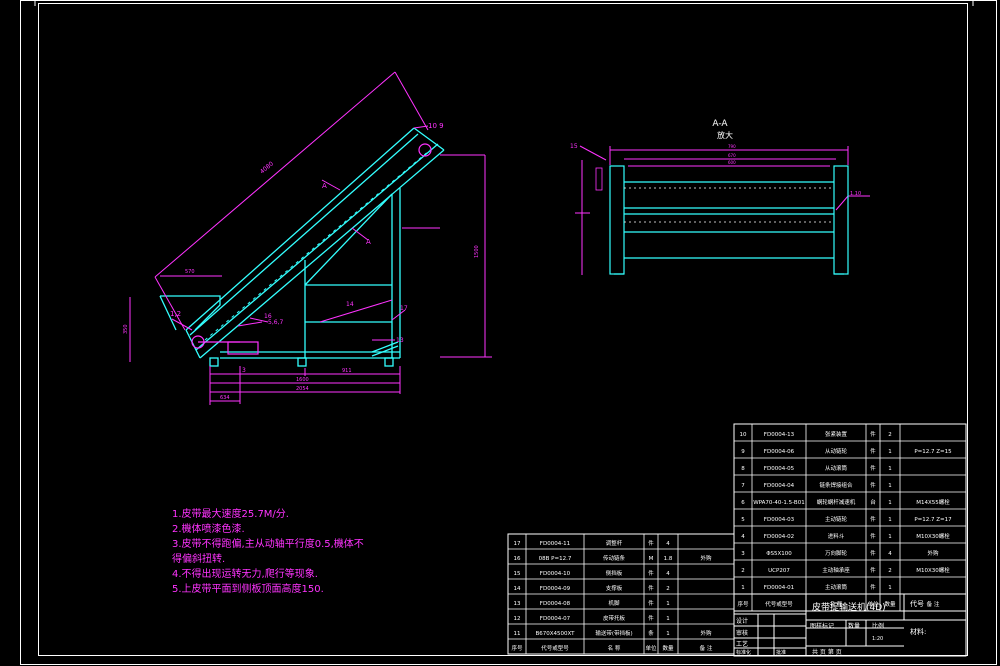 This screenshot has height=666, width=1000. I want to click on bom-left-cell-note: 外购, so click(706, 633).